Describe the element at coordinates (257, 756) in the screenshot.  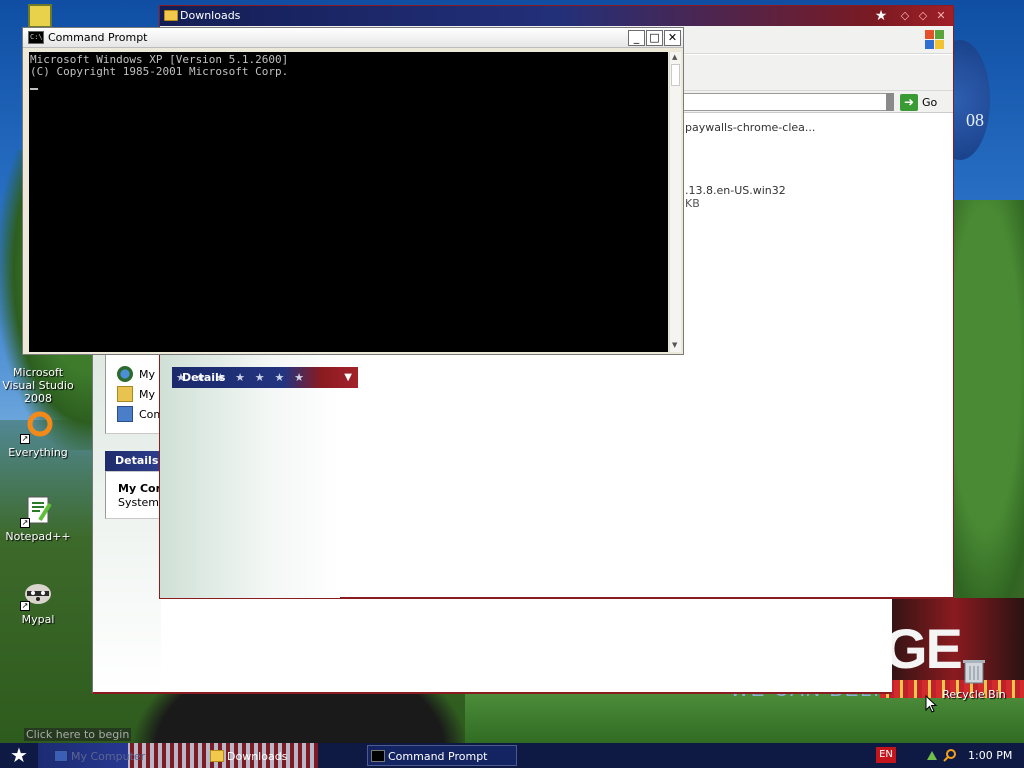
I see `task-label: Downloads` at that location.